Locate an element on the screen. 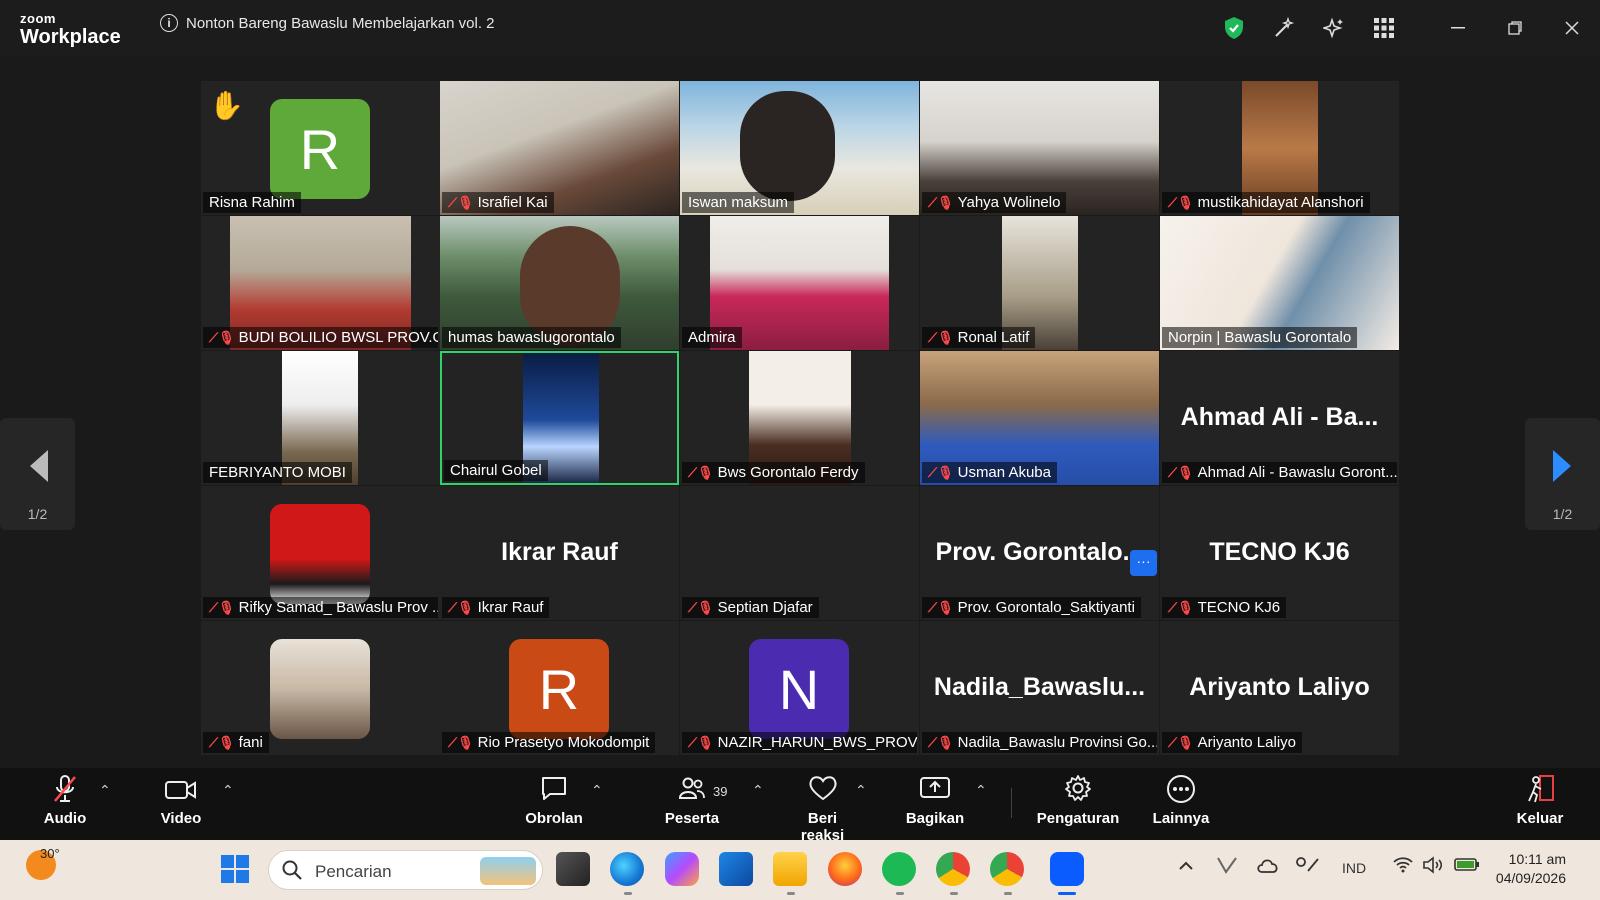 The height and width of the screenshot is (900, 1600). participant-tile: FEBRIYANTO MOBI is located at coordinates (320, 418).